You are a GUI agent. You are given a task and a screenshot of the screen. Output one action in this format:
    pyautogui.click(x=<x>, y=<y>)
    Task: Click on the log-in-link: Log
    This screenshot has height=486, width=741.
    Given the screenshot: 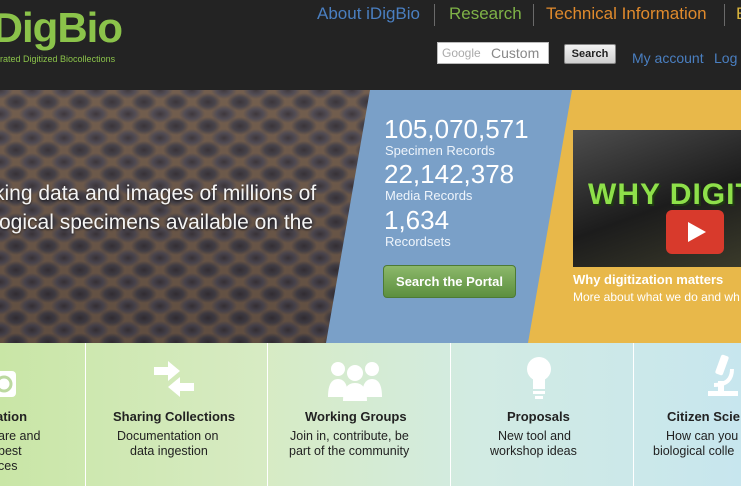 What is the action you would take?
    pyautogui.click(x=725, y=58)
    